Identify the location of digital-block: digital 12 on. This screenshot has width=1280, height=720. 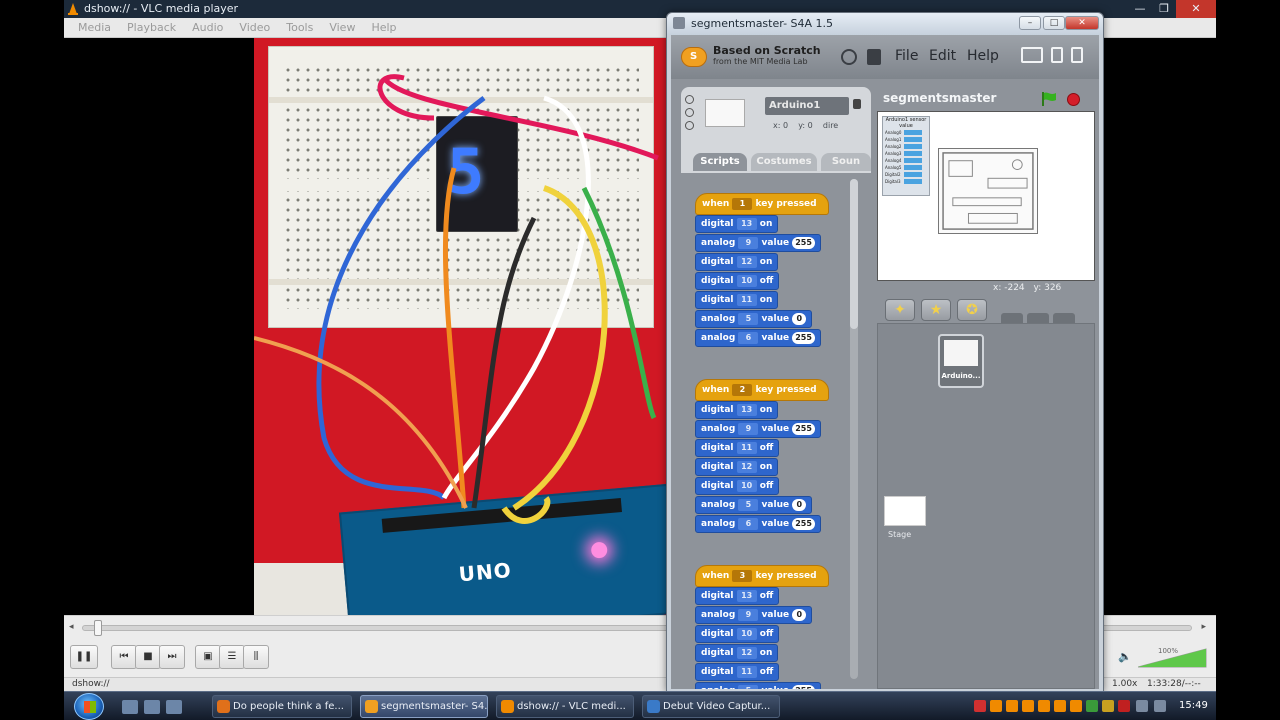
(737, 262).